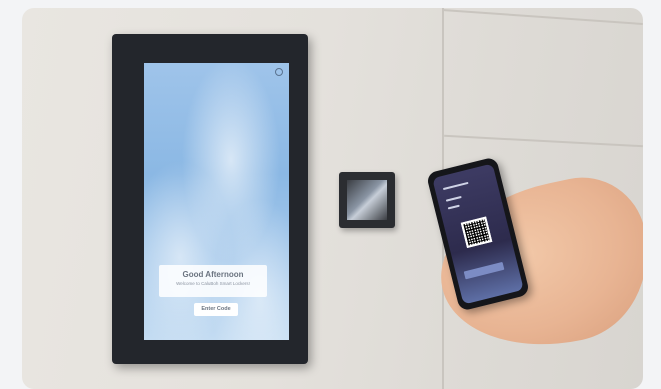 The width and height of the screenshot is (661, 389). What do you see at coordinates (279, 72) in the screenshot?
I see `gear-icon` at bounding box center [279, 72].